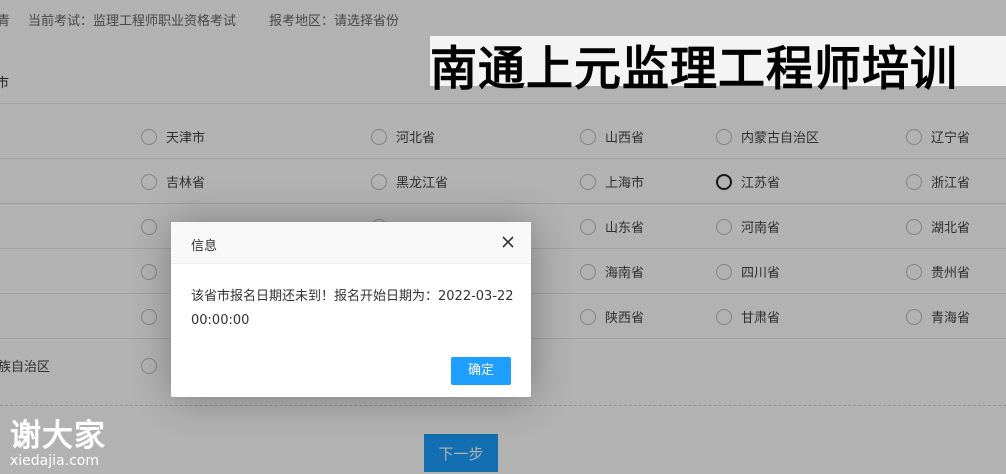 This screenshot has height=474, width=1006. Describe the element at coordinates (204, 246) in the screenshot. I see `dialog-title: 信息` at that location.